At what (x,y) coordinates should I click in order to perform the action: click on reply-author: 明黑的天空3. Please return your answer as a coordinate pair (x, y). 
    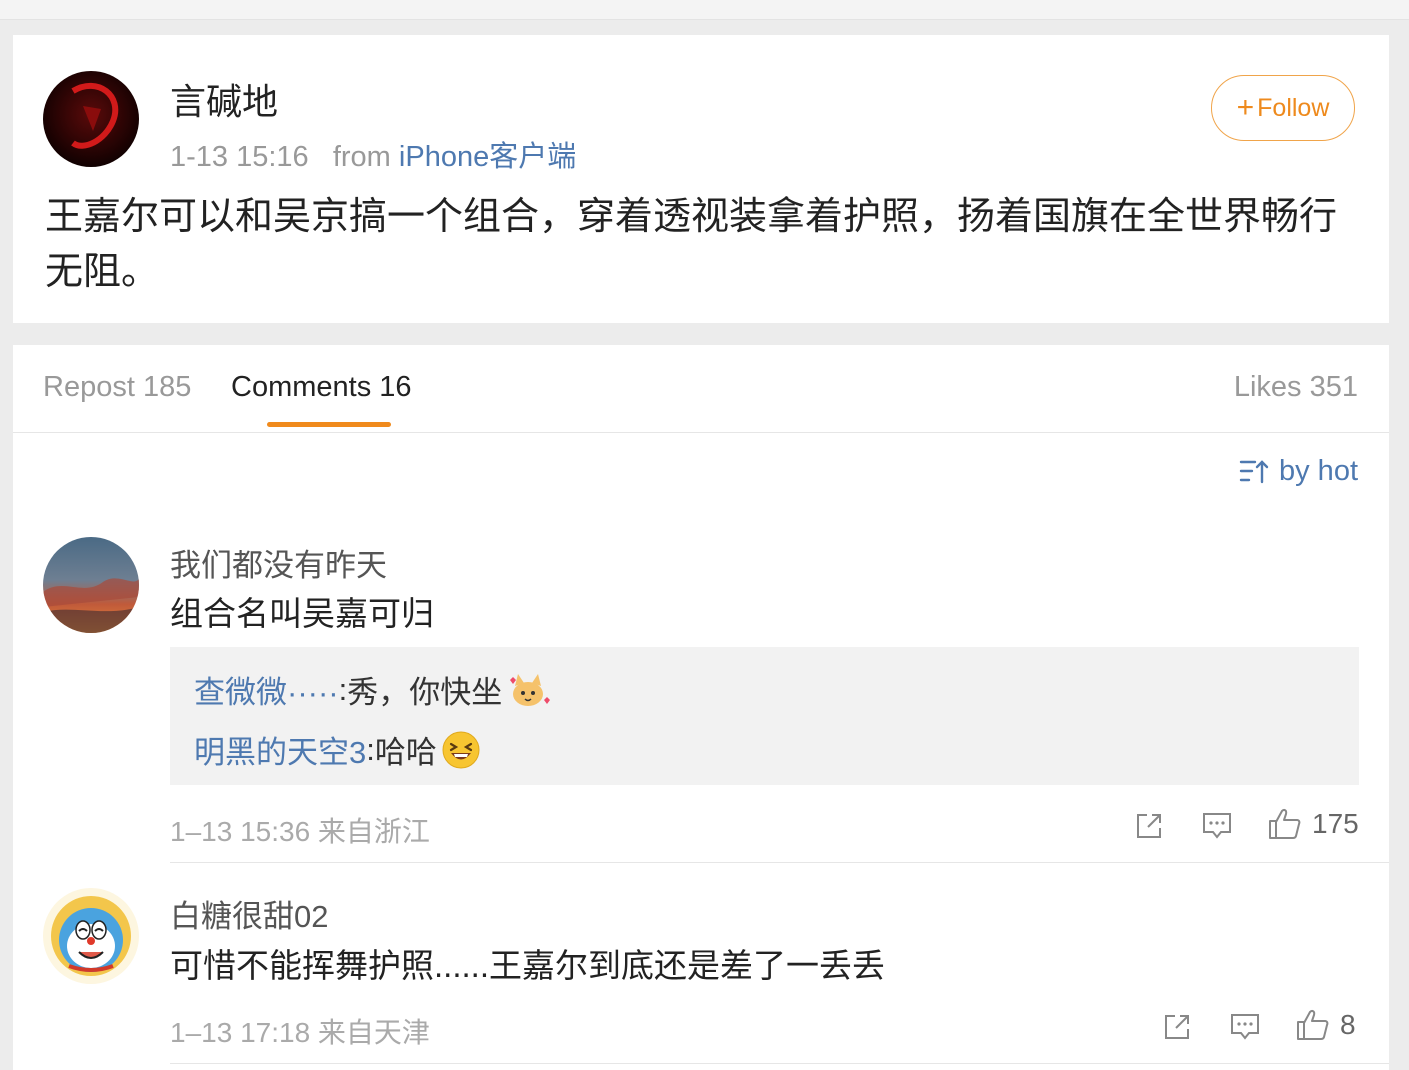
    Looking at the image, I should click on (280, 749).